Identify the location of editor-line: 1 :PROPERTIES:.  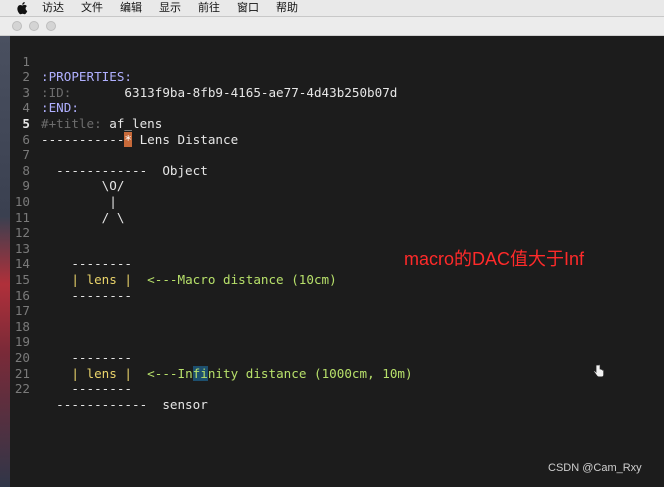
(71, 61).